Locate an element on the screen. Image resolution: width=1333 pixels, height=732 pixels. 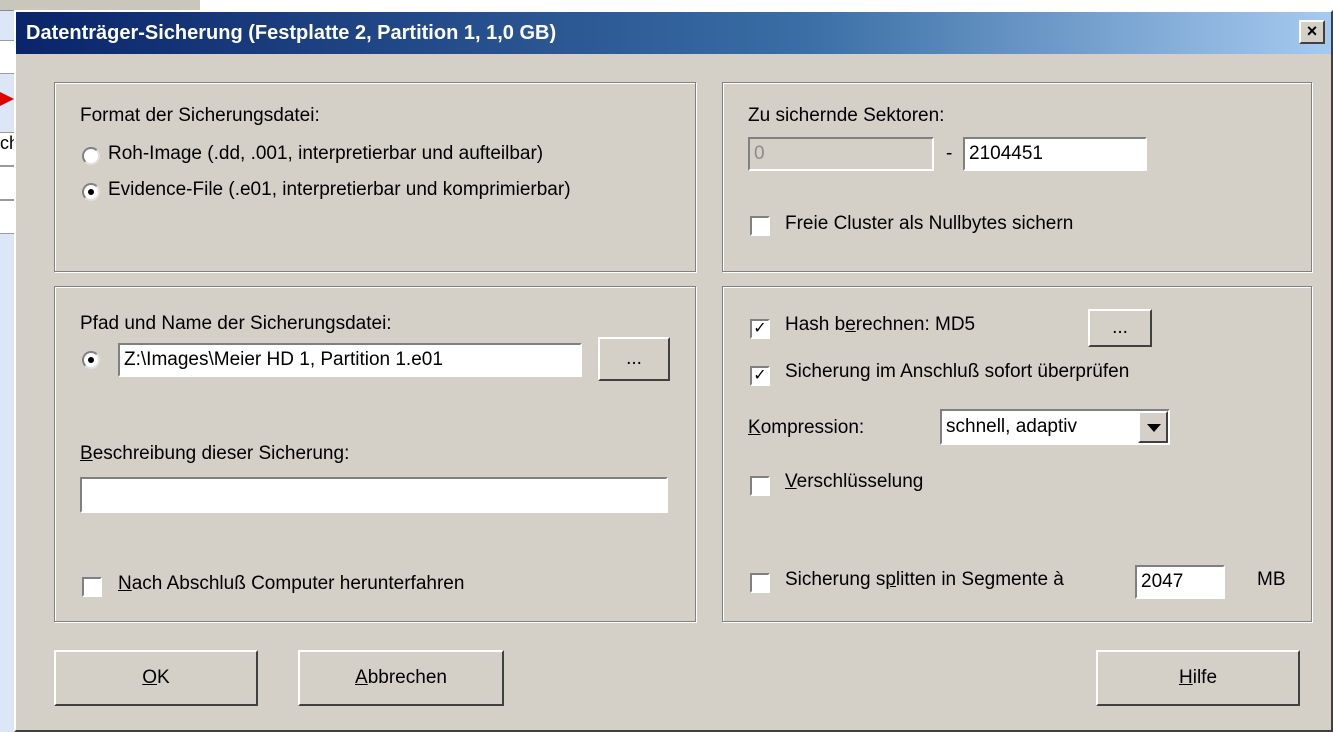
format-heading: Format der Sicherungsdatei: is located at coordinates (200, 115).